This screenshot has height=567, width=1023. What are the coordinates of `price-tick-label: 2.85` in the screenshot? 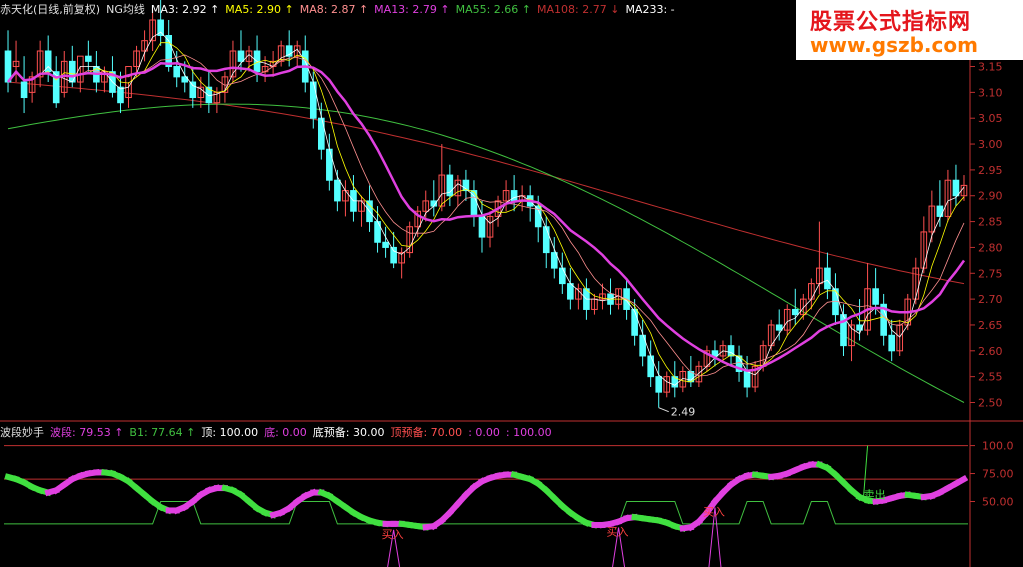 It's located at (990, 222).